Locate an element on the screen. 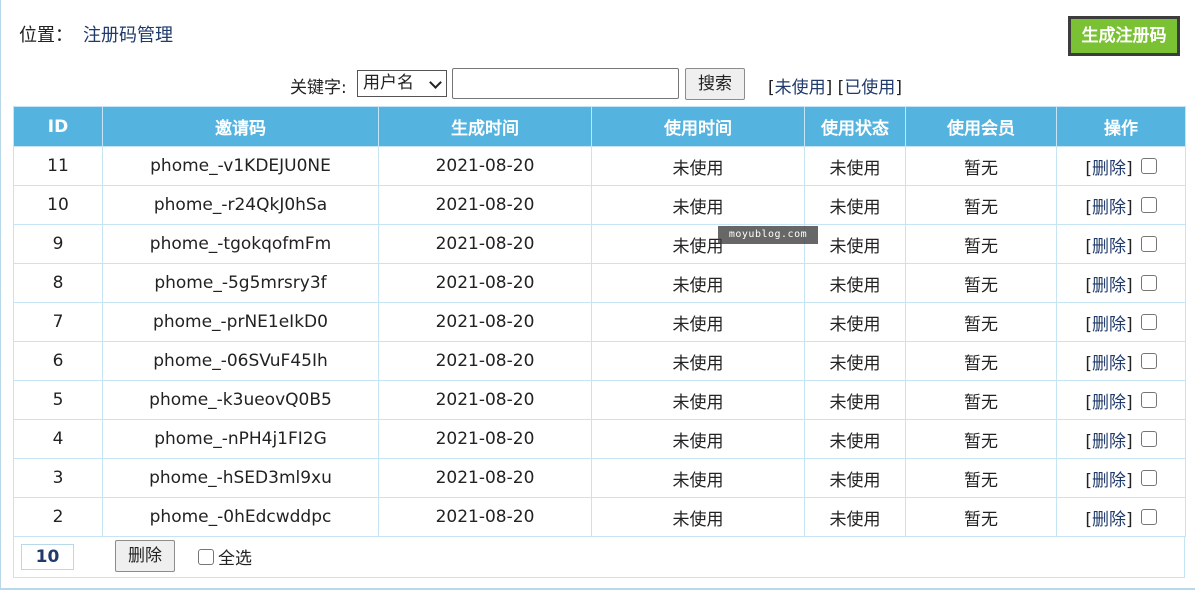 This screenshot has height=590, width=1195. keyword-label: 关键字: is located at coordinates (318, 88).